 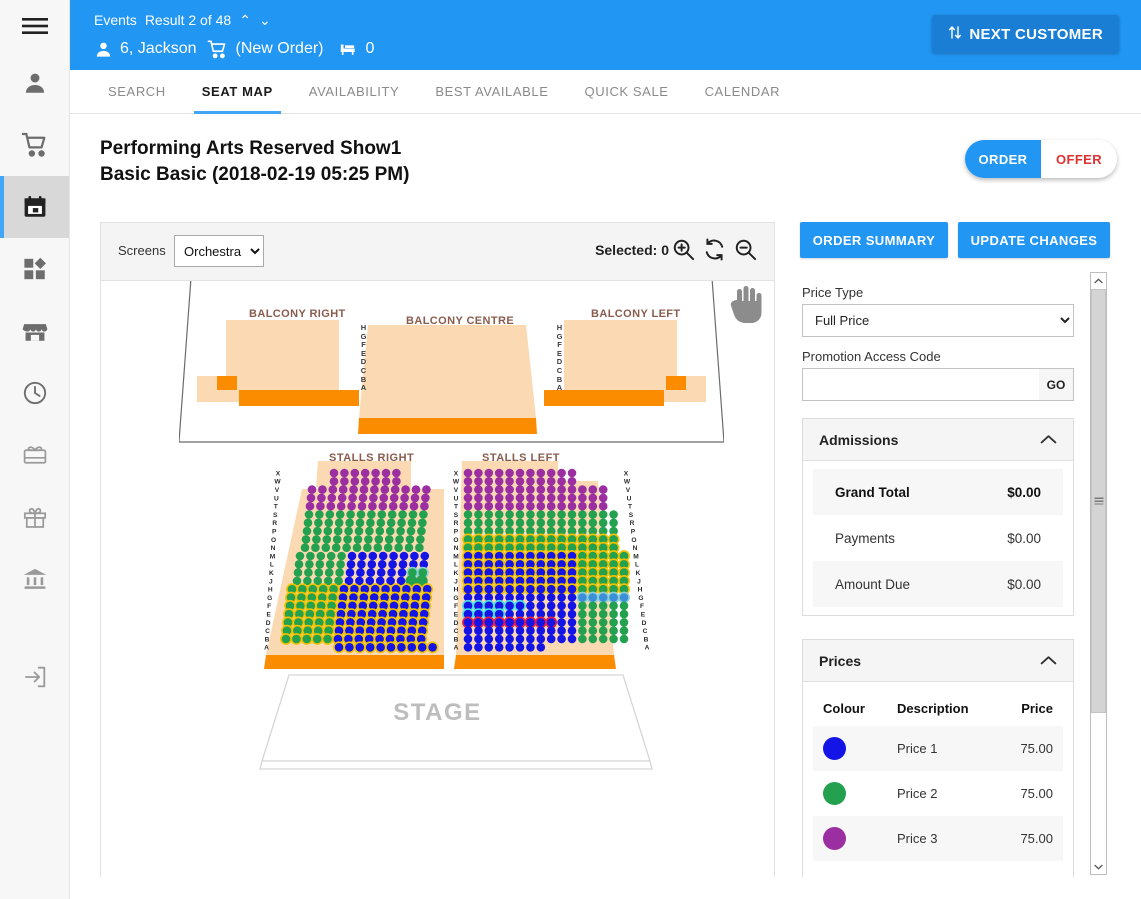 I want to click on zoom-out-icon, so click(x=745, y=252).